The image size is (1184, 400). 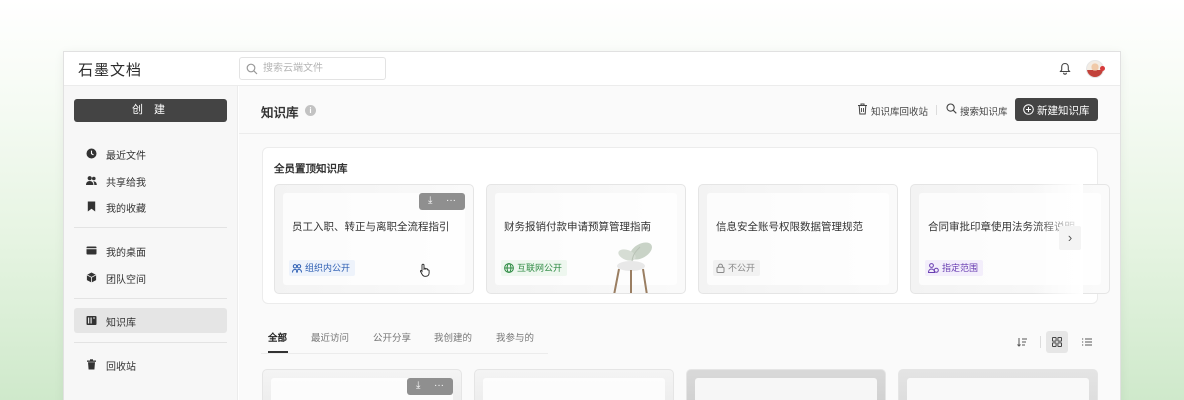 I want to click on list-icon, so click(x=1087, y=342).